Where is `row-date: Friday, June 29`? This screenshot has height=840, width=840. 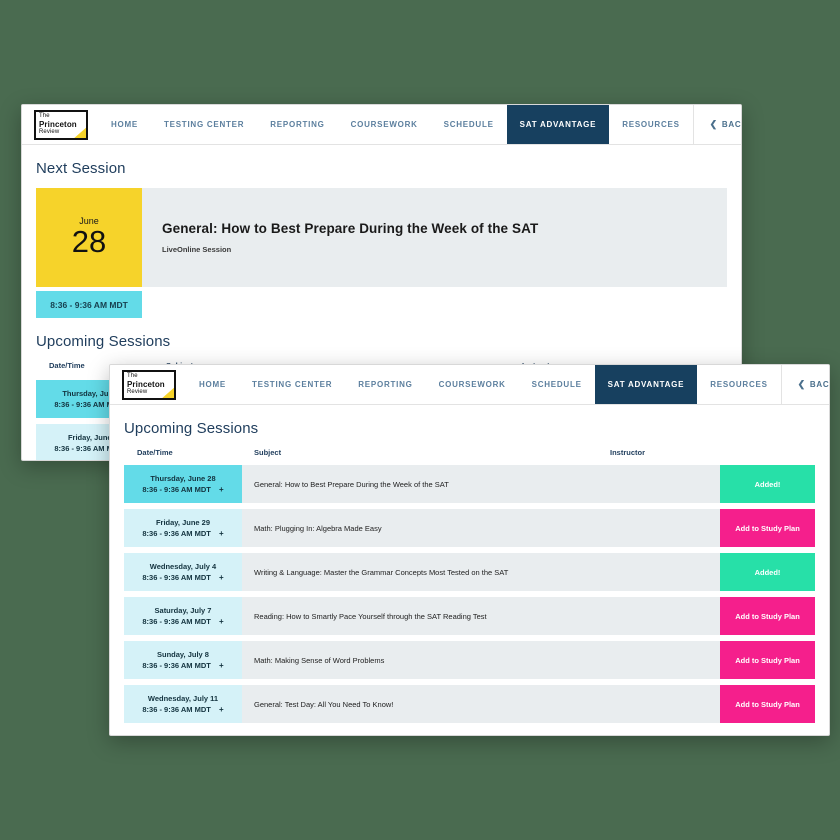
row-date: Friday, June 29 is located at coordinates (183, 522).